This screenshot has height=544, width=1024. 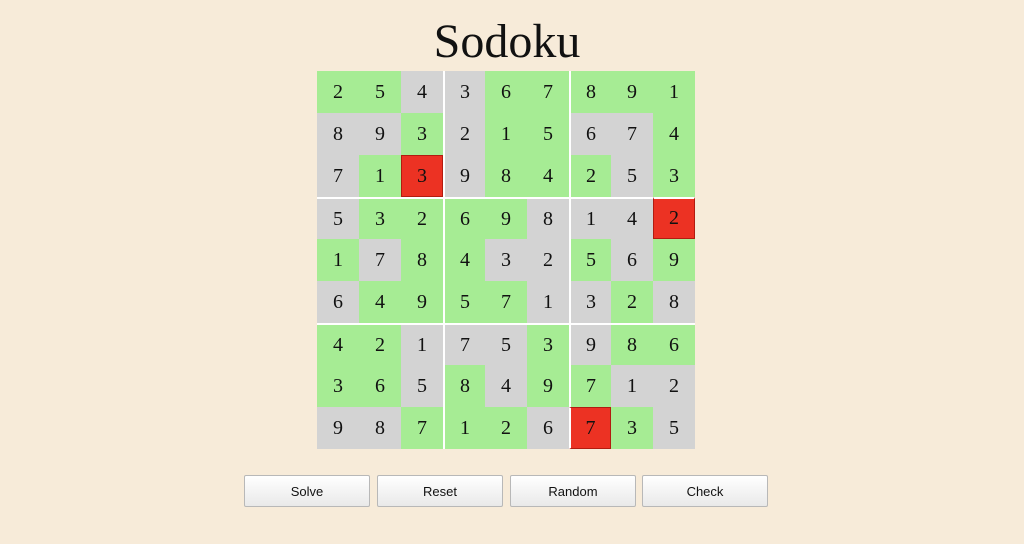 I want to click on random-button: Random, so click(x=573, y=491).